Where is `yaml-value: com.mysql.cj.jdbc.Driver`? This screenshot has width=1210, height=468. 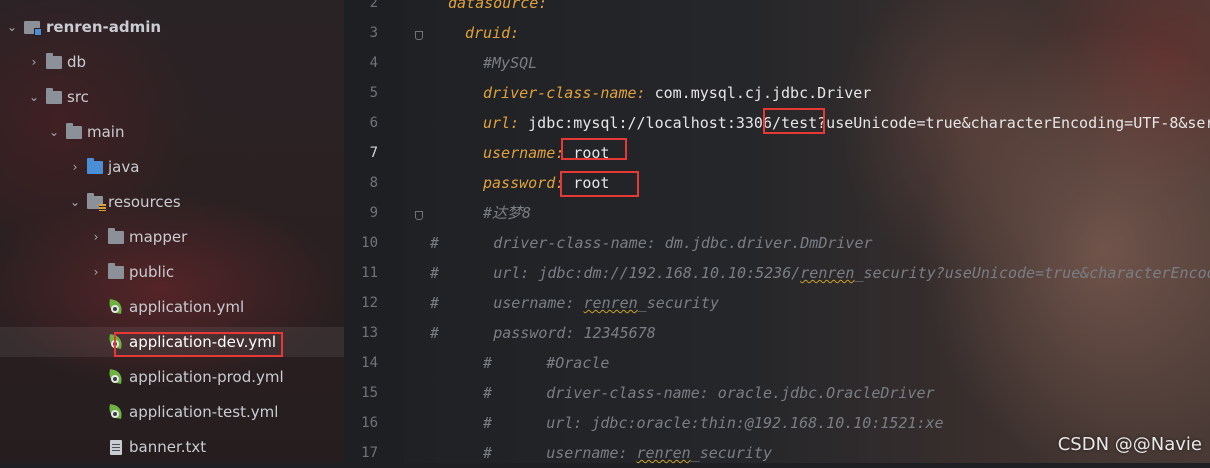
yaml-value: com.mysql.cj.jdbc.Driver is located at coordinates (758, 93).